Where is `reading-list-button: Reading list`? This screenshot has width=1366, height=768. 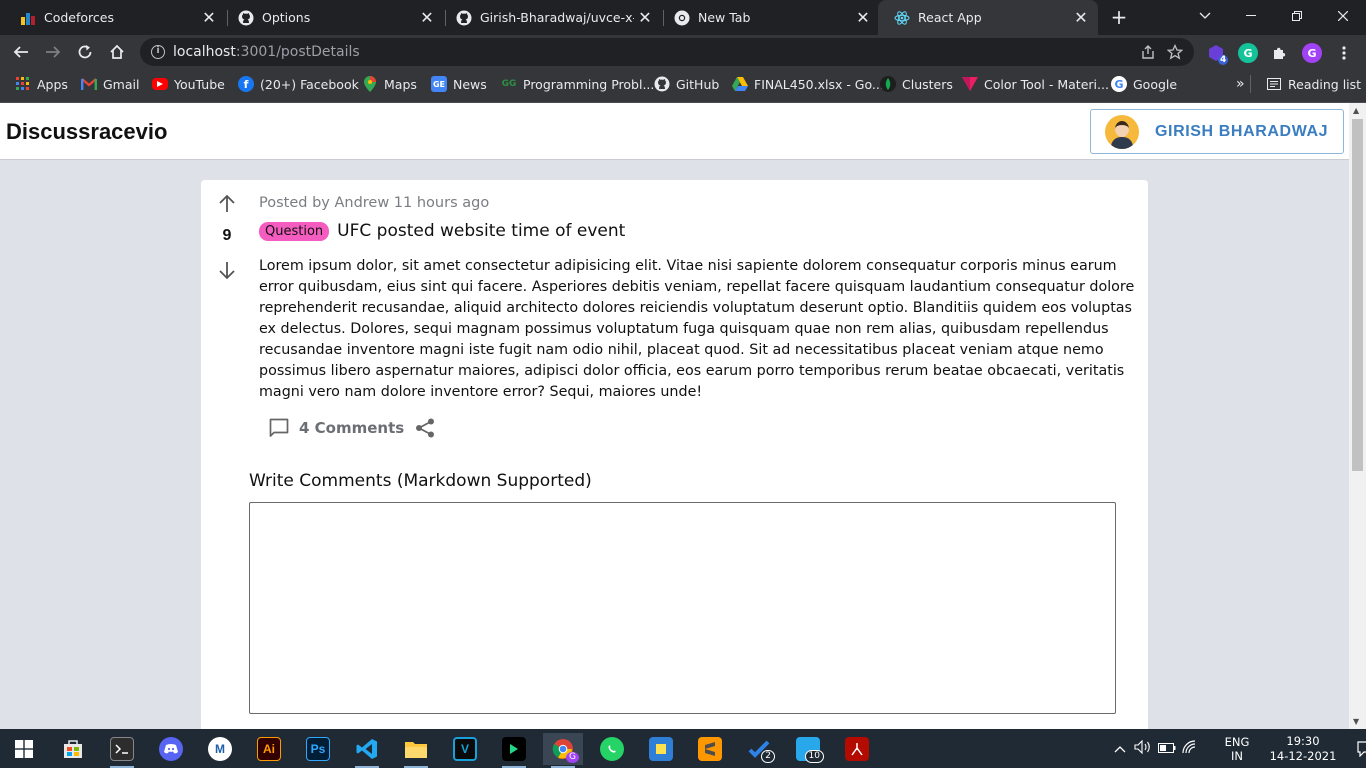 reading-list-button: Reading list is located at coordinates (1313, 84).